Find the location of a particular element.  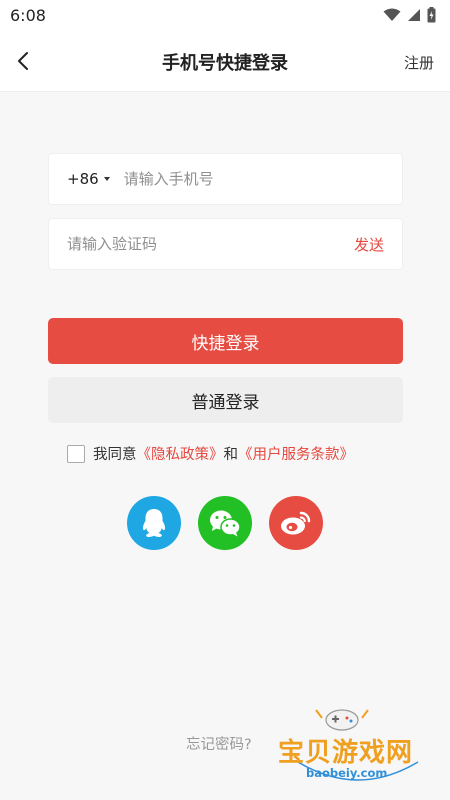

social-login-row is located at coordinates (225, 523).